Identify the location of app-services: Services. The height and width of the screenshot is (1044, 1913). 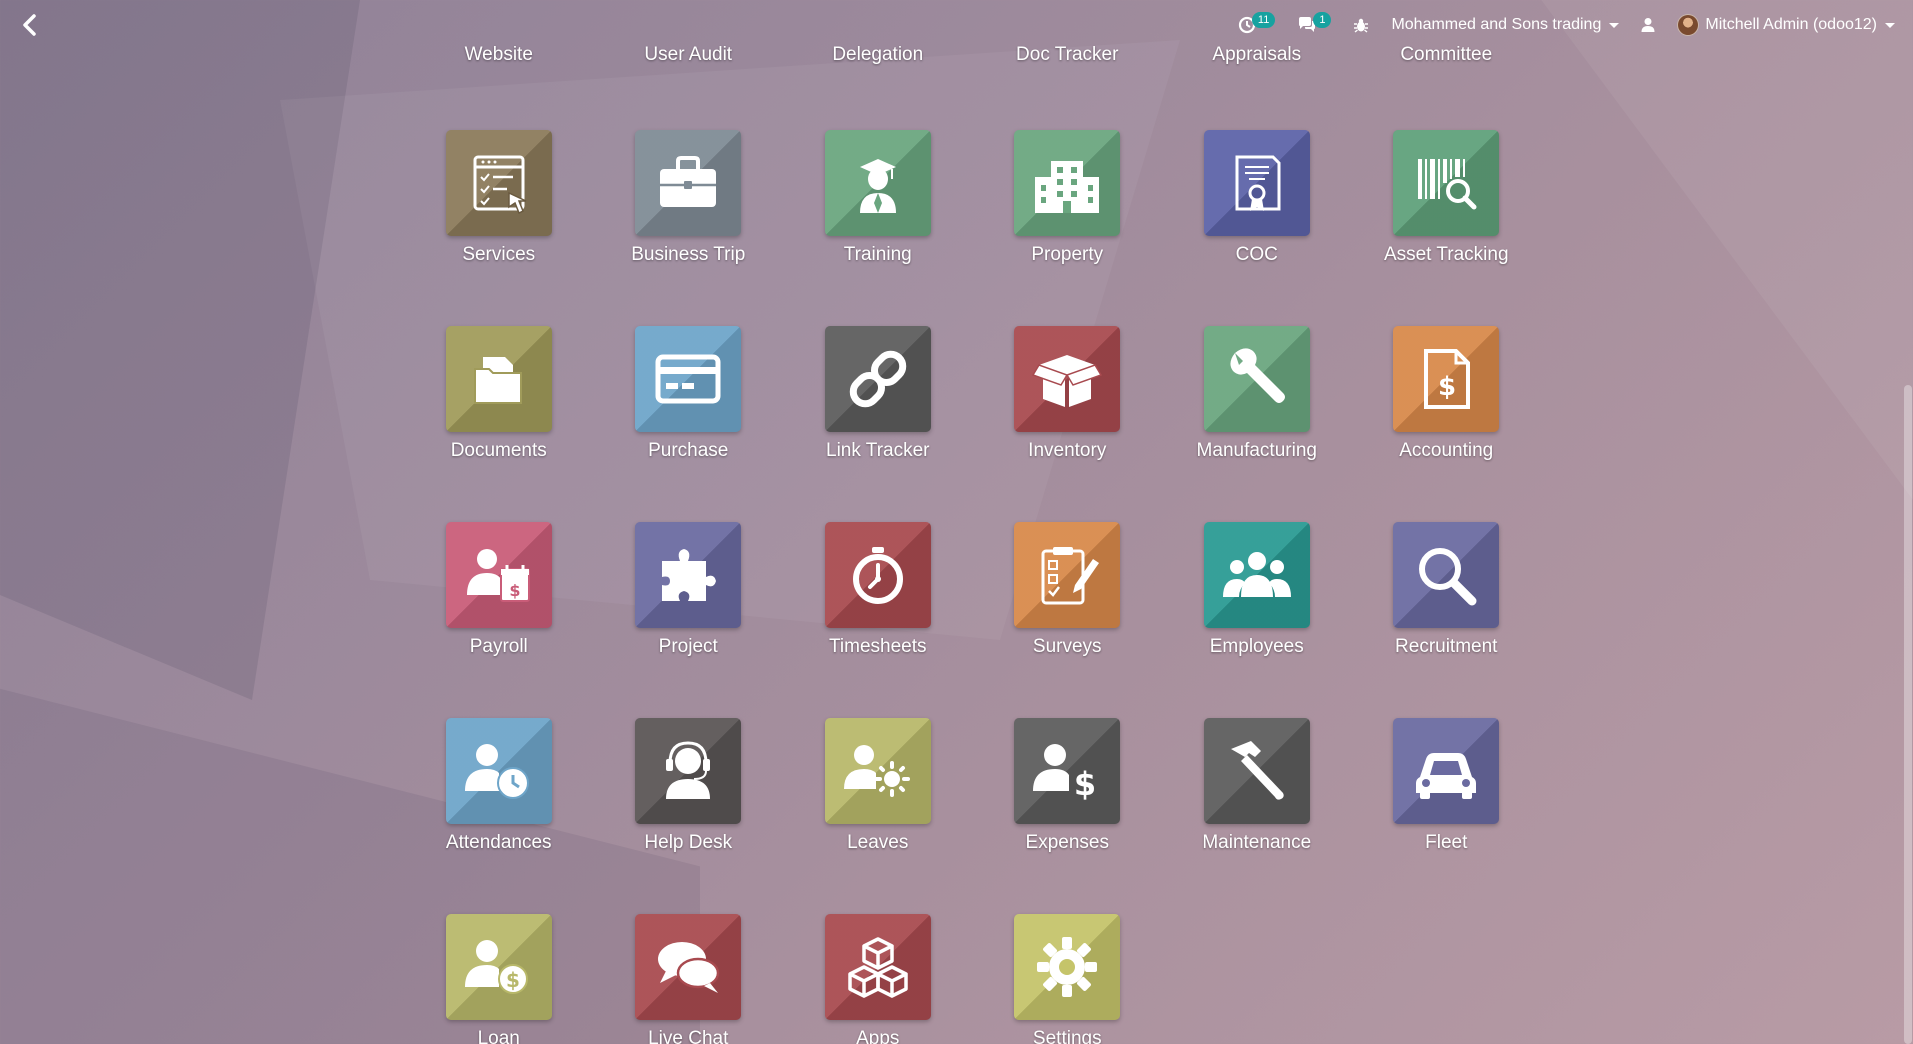
(499, 198).